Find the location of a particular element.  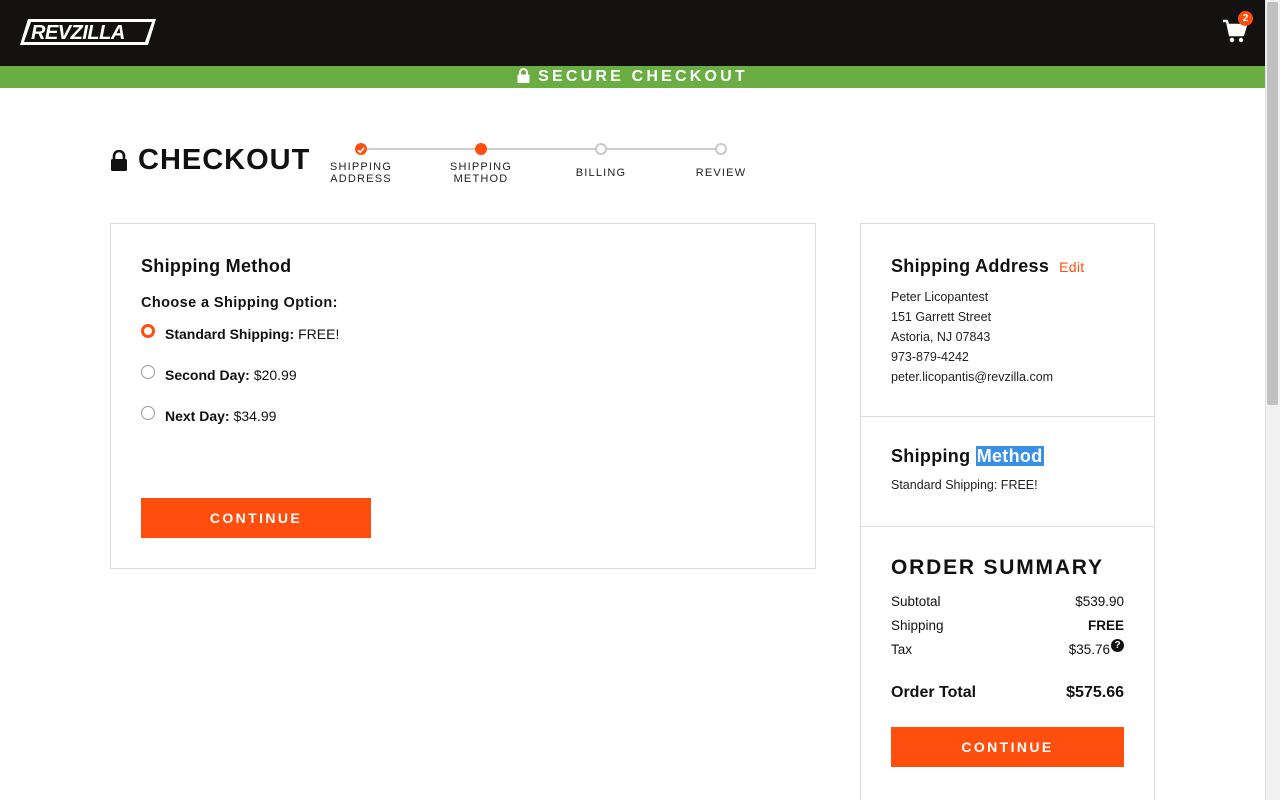

step-shipping-address: SHIPPING ADDRESS is located at coordinates (361, 162).